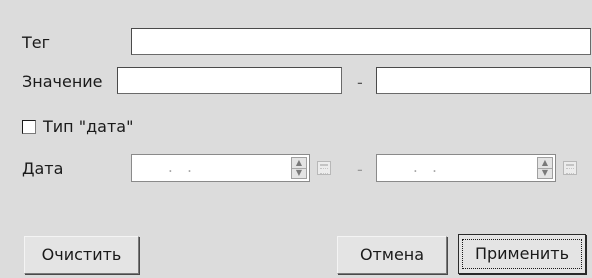 Image resolution: width=592 pixels, height=278 pixels. I want to click on date-from-spinner: ▲ ▼, so click(299, 168).